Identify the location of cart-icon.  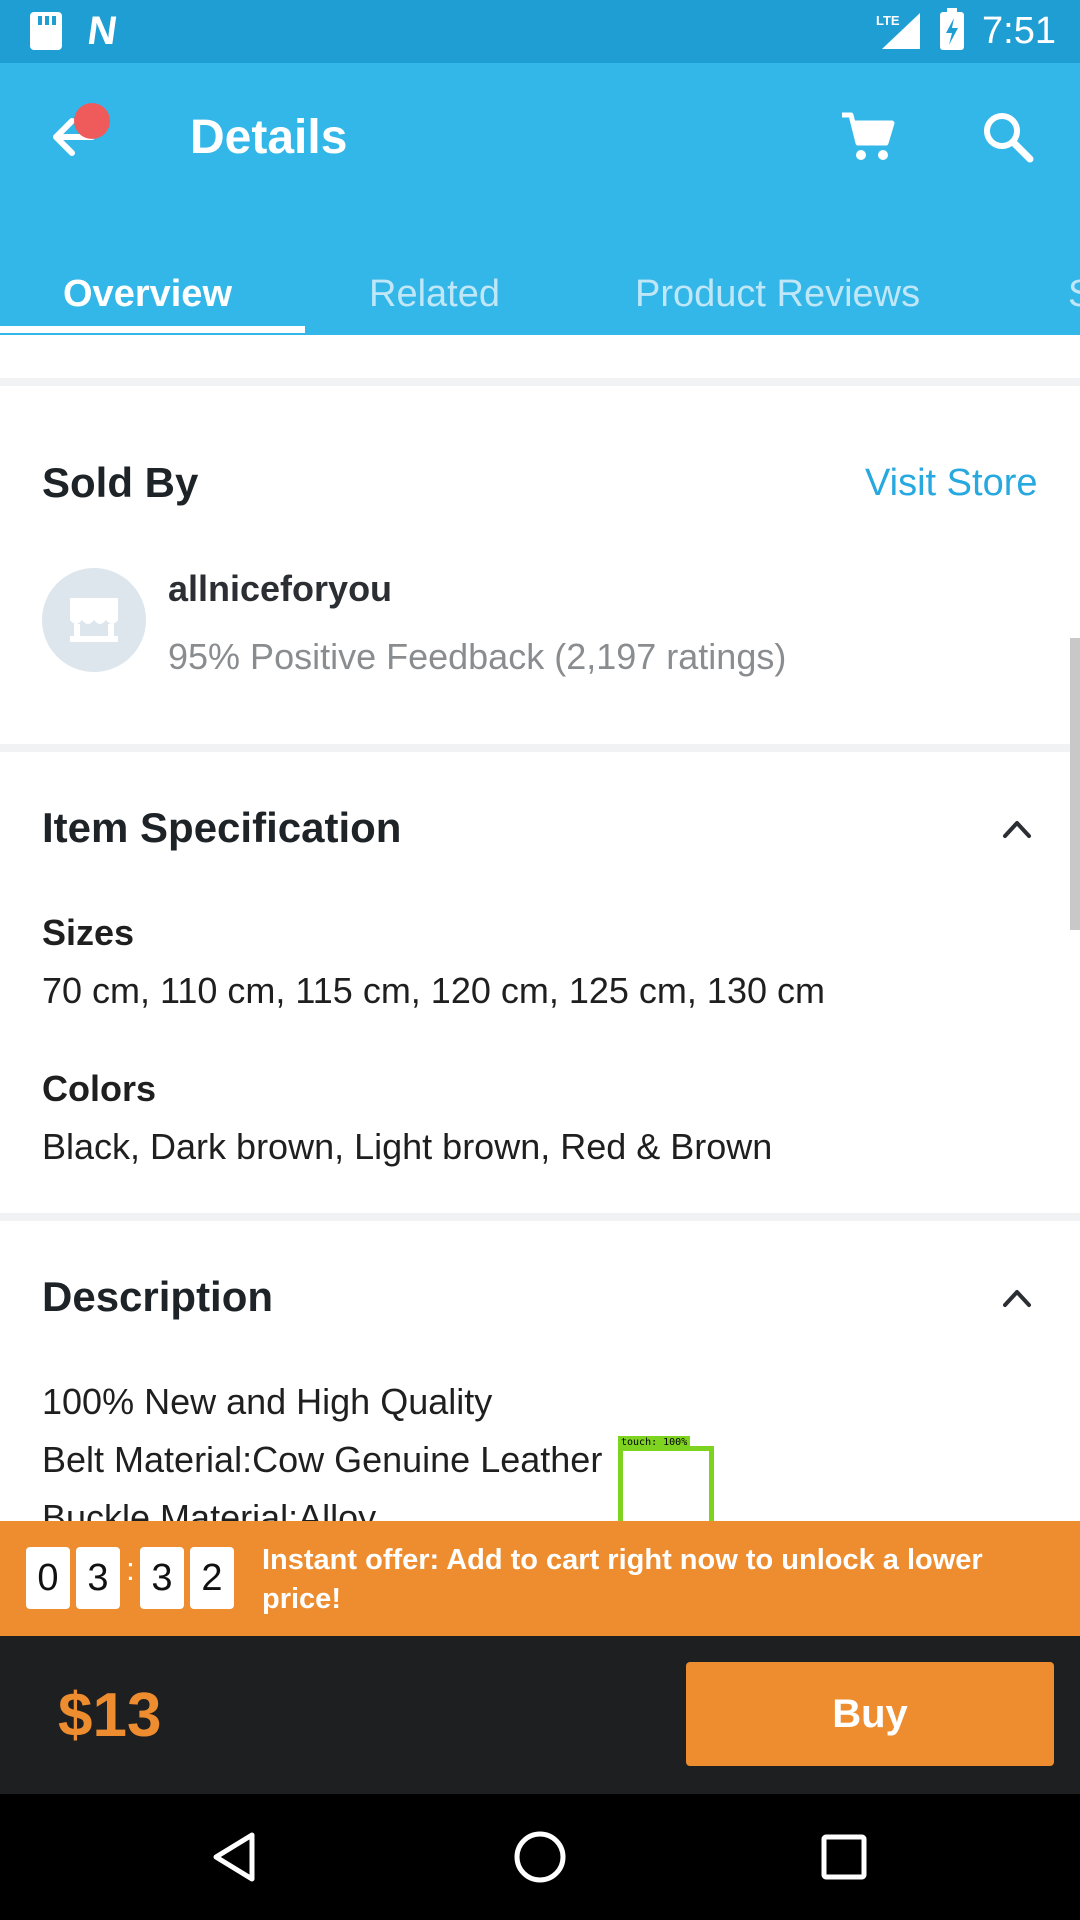
(868, 136).